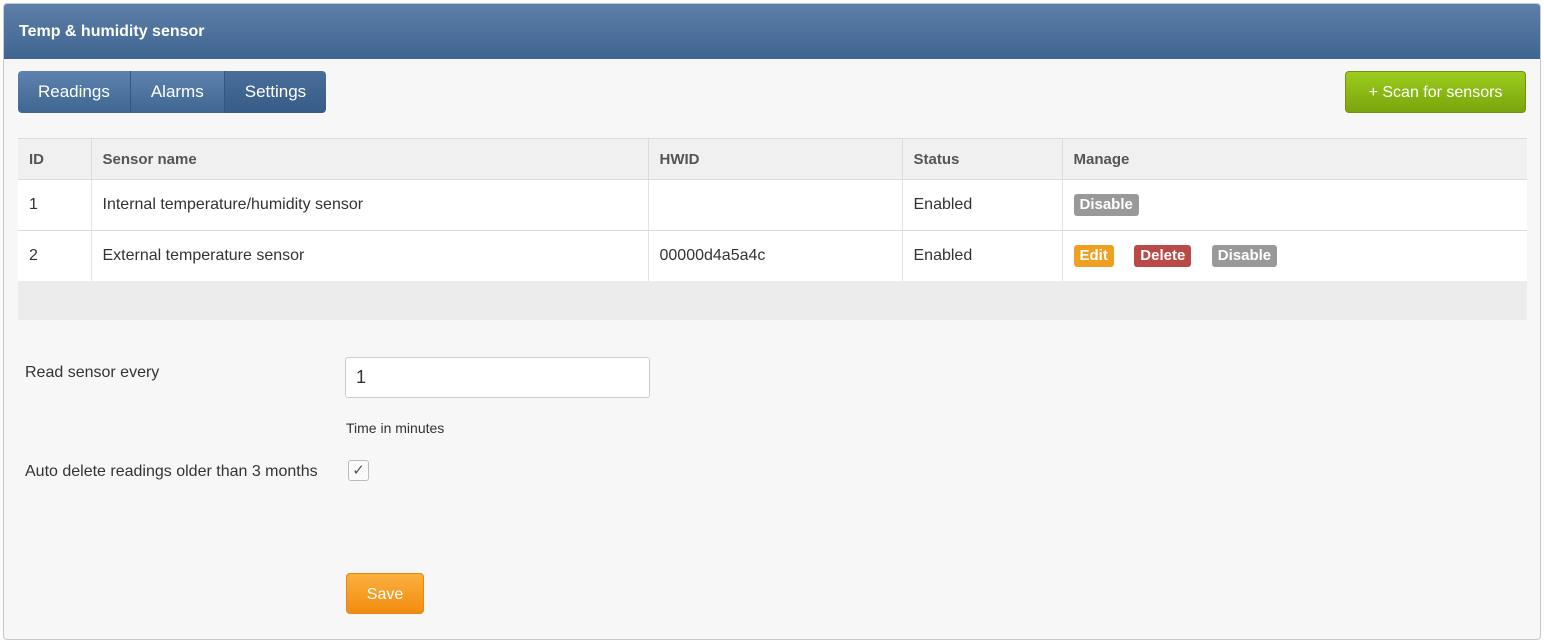 The image size is (1544, 643). Describe the element at coordinates (497, 377) in the screenshot. I see `read-interval-input` at that location.